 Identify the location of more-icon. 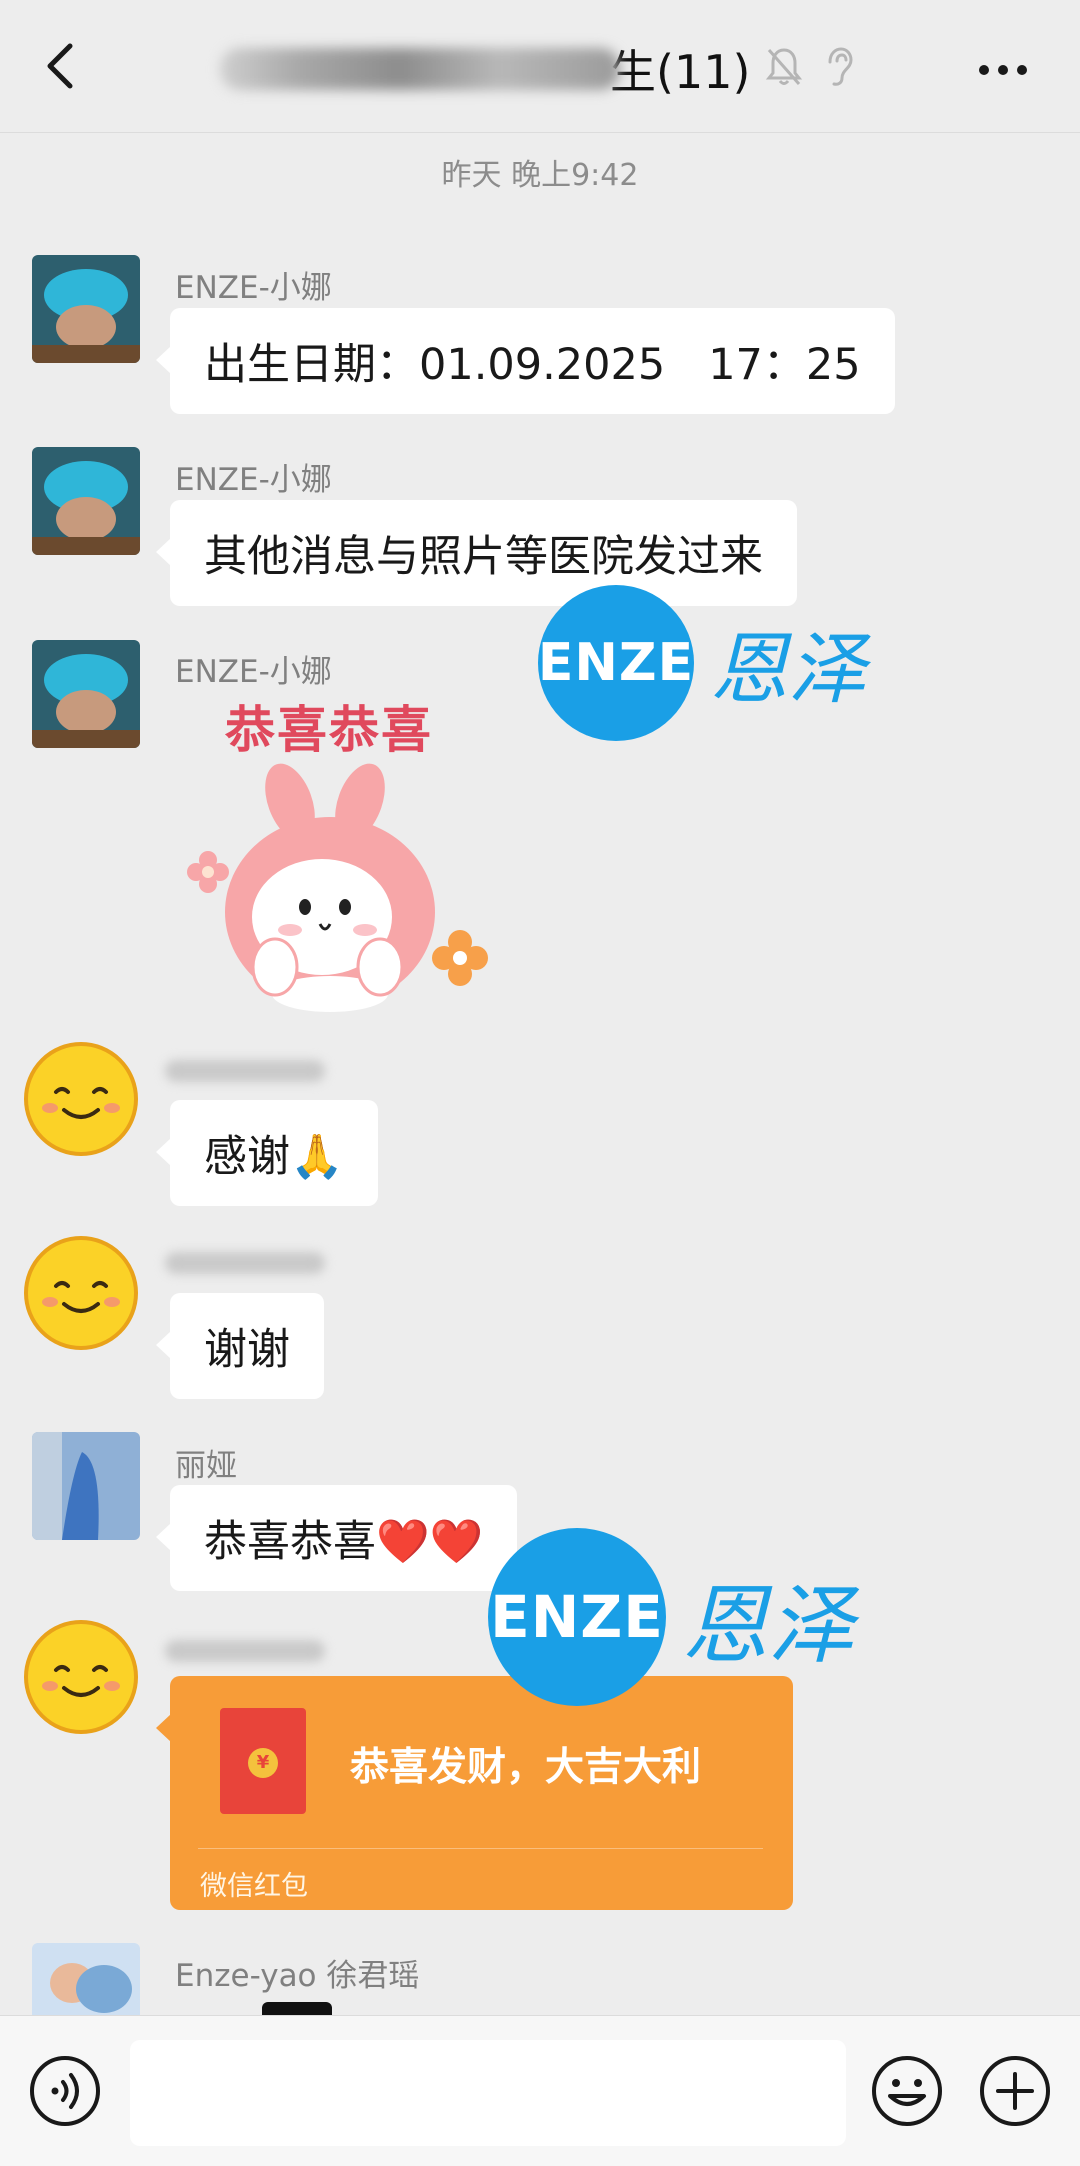
(1003, 70).